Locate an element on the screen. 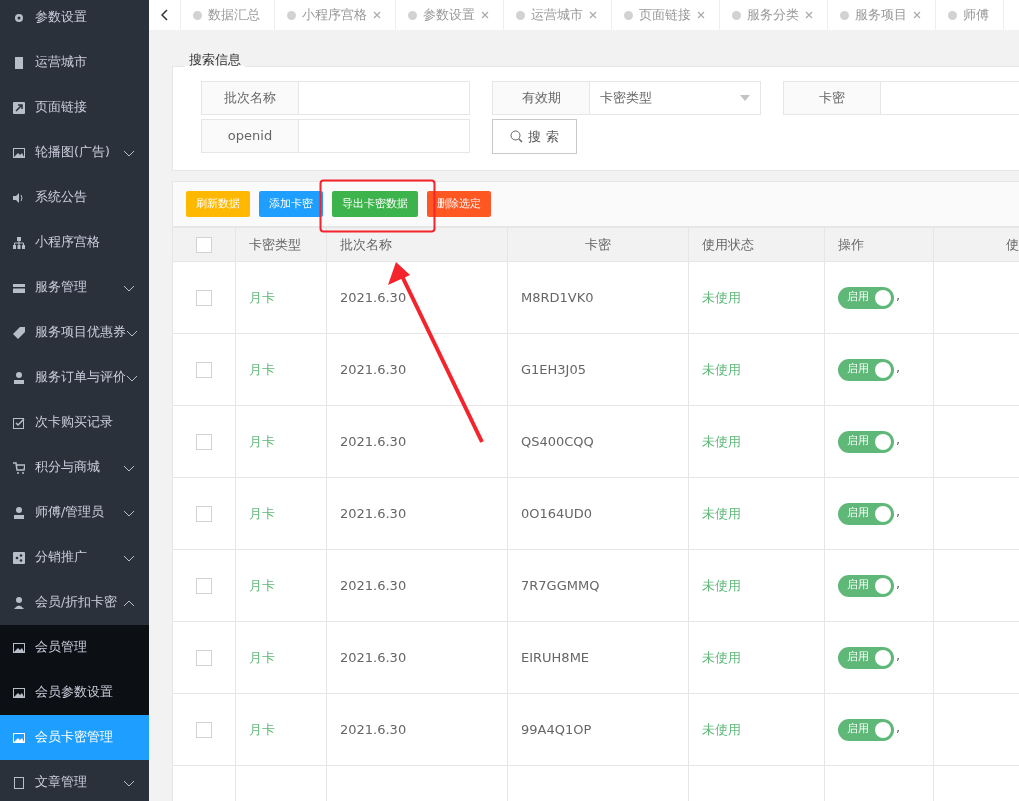 Image resolution: width=1019 pixels, height=801 pixels. toolbar-button: 删除选定 is located at coordinates (459, 204).